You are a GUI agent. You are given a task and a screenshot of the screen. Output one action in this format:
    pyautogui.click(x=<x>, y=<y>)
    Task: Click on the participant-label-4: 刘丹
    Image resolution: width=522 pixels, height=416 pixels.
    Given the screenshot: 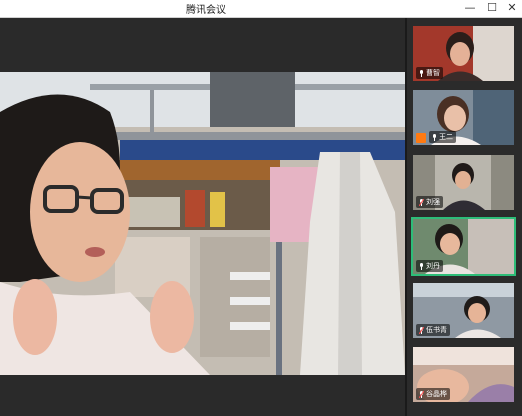 What is the action you would take?
    pyautogui.click(x=429, y=266)
    